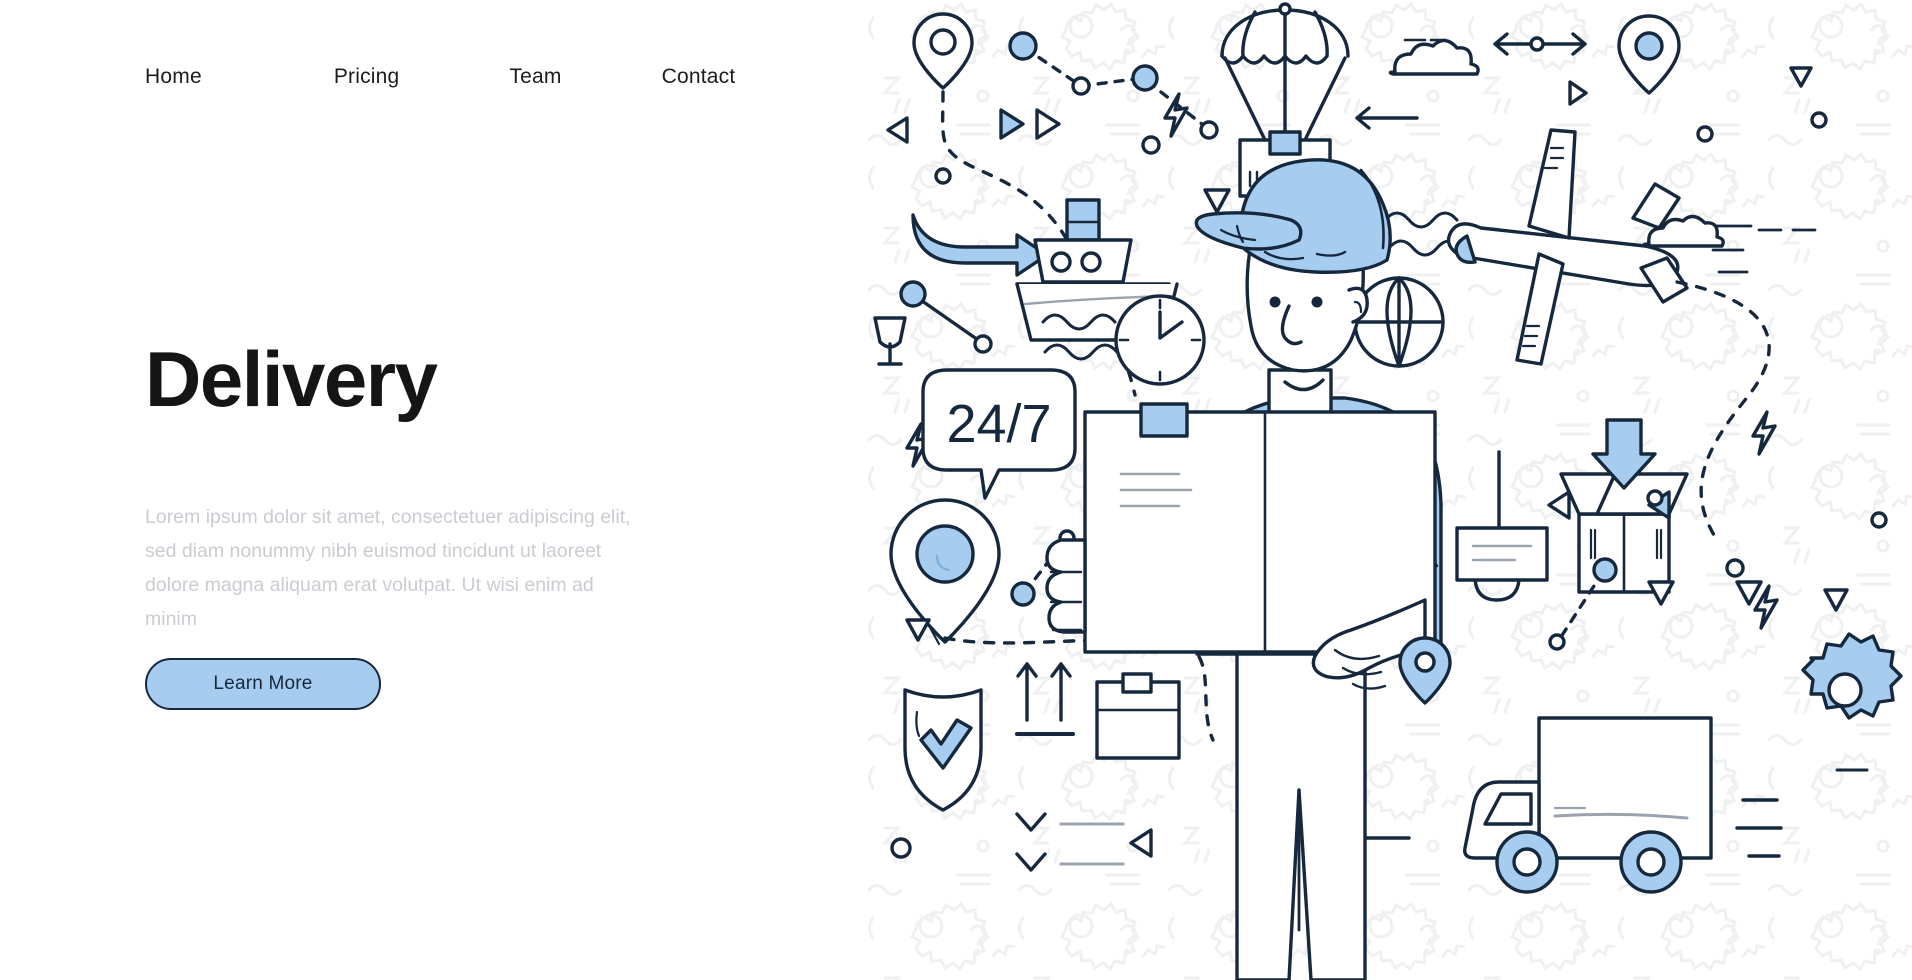 This screenshot has height=980, width=1912. Describe the element at coordinates (173, 77) in the screenshot. I see `nav-item-home: Home` at that location.